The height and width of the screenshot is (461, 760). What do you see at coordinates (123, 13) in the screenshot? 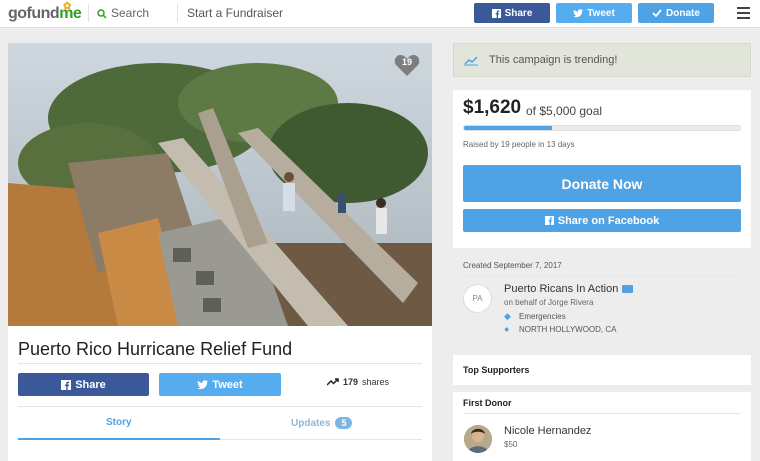
I see `search-link: Search` at bounding box center [123, 13].